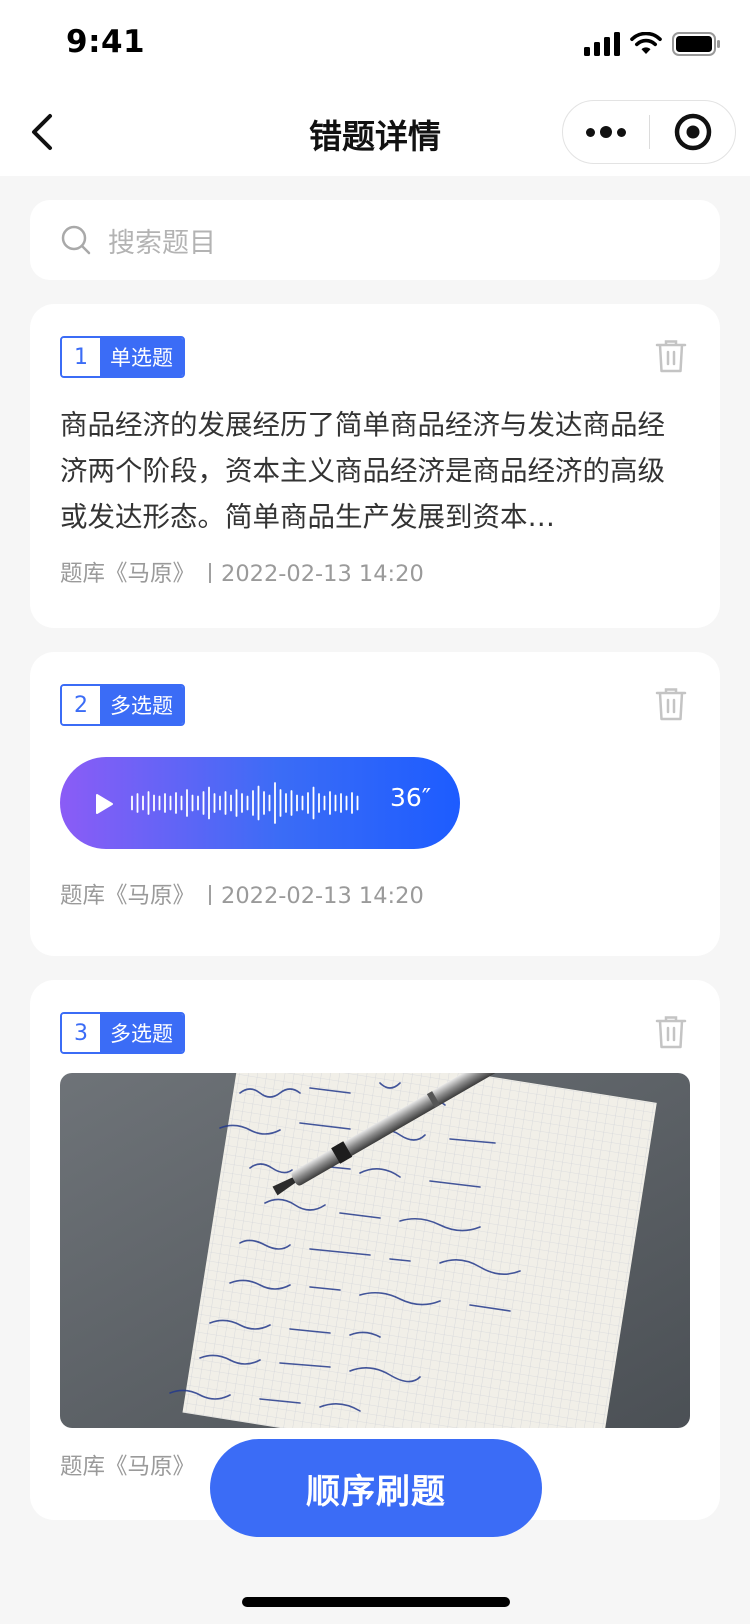 The image size is (750, 1624). I want to click on question-meta: 题库《马原》, so click(127, 1465).